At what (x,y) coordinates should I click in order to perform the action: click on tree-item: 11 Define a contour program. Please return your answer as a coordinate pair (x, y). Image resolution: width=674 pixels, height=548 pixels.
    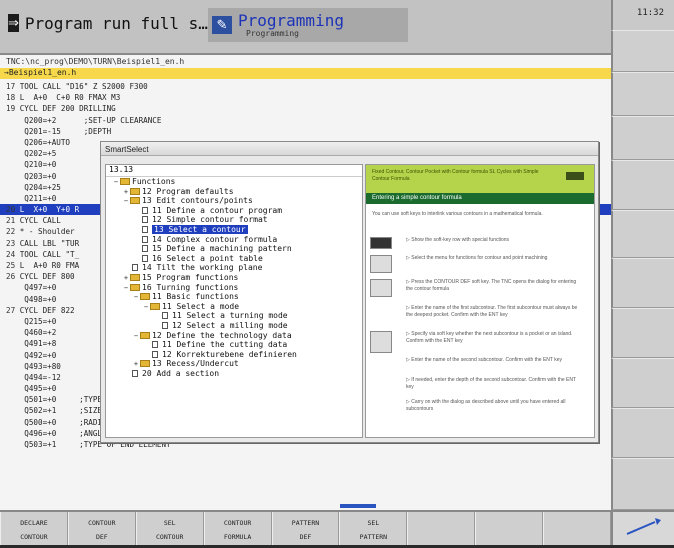
    Looking at the image, I should click on (234, 211).